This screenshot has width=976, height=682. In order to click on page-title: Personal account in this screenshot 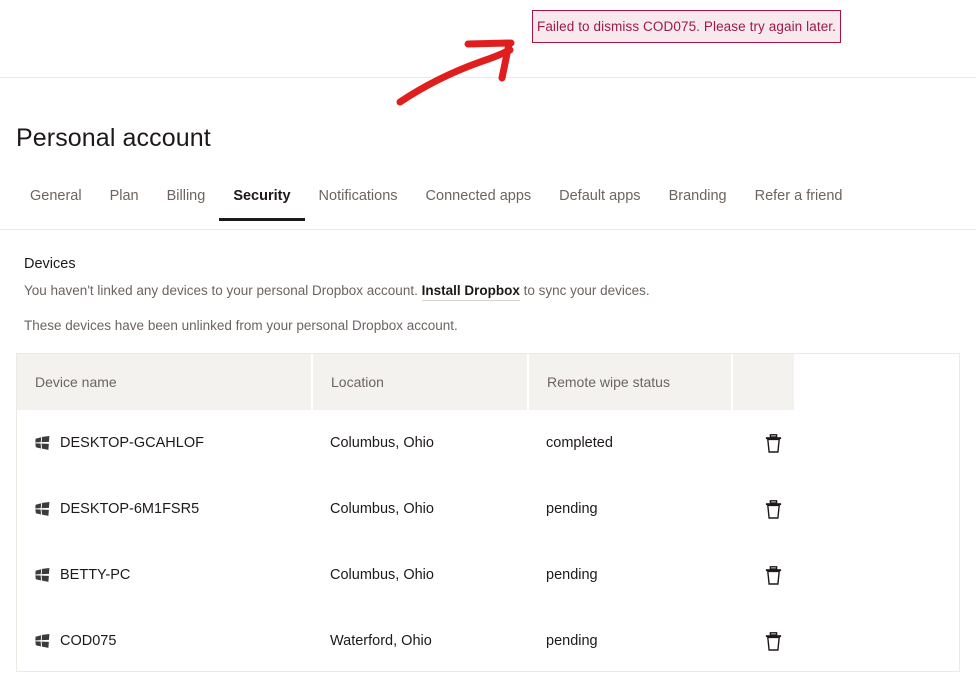, I will do `click(113, 138)`.